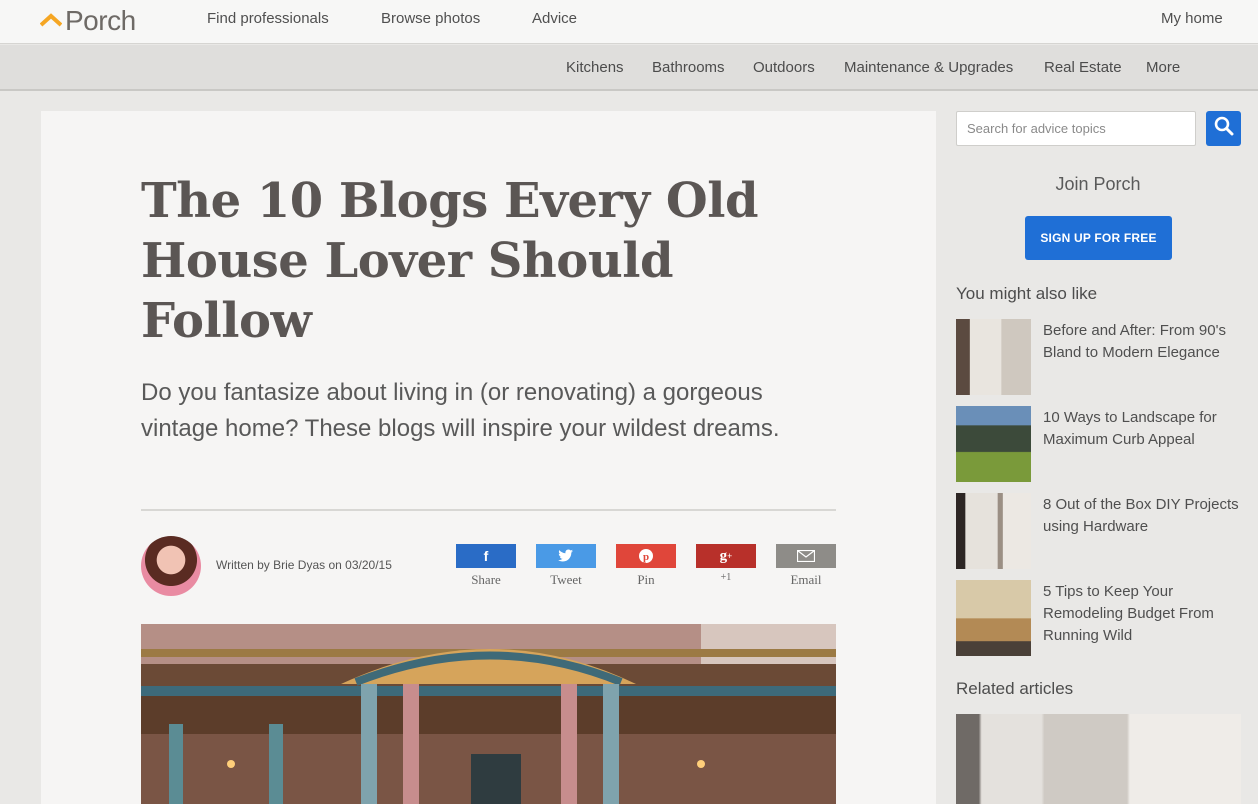  Describe the element at coordinates (100, 20) in the screenshot. I see `logo-text: Porch` at that location.